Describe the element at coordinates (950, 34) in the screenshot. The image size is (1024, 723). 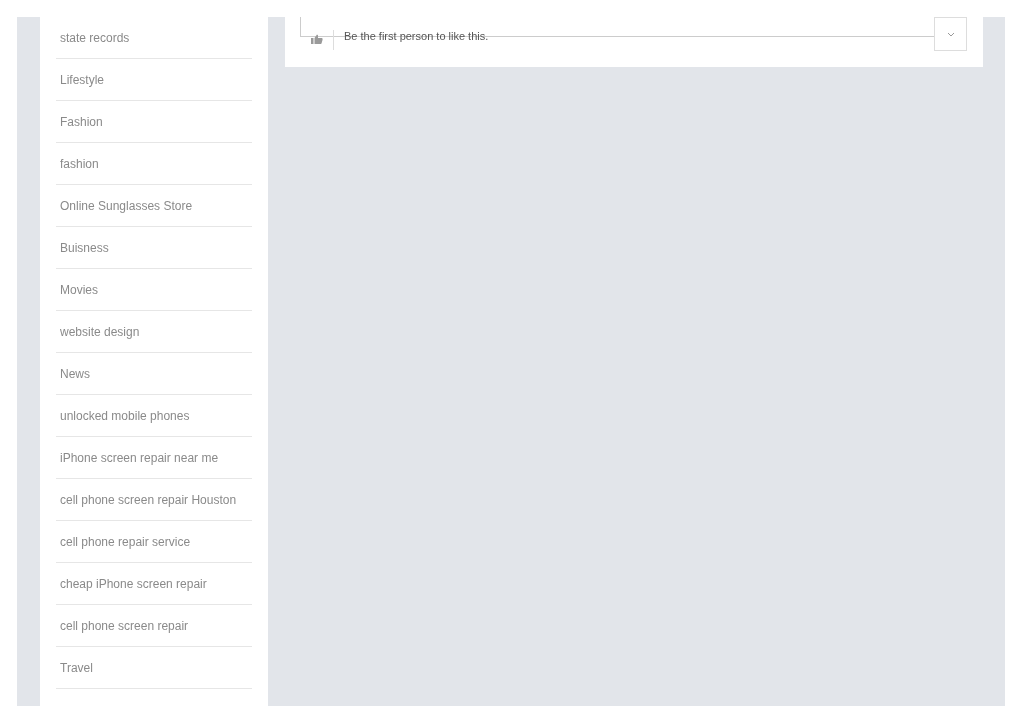
I see `chevron-down-icon` at that location.